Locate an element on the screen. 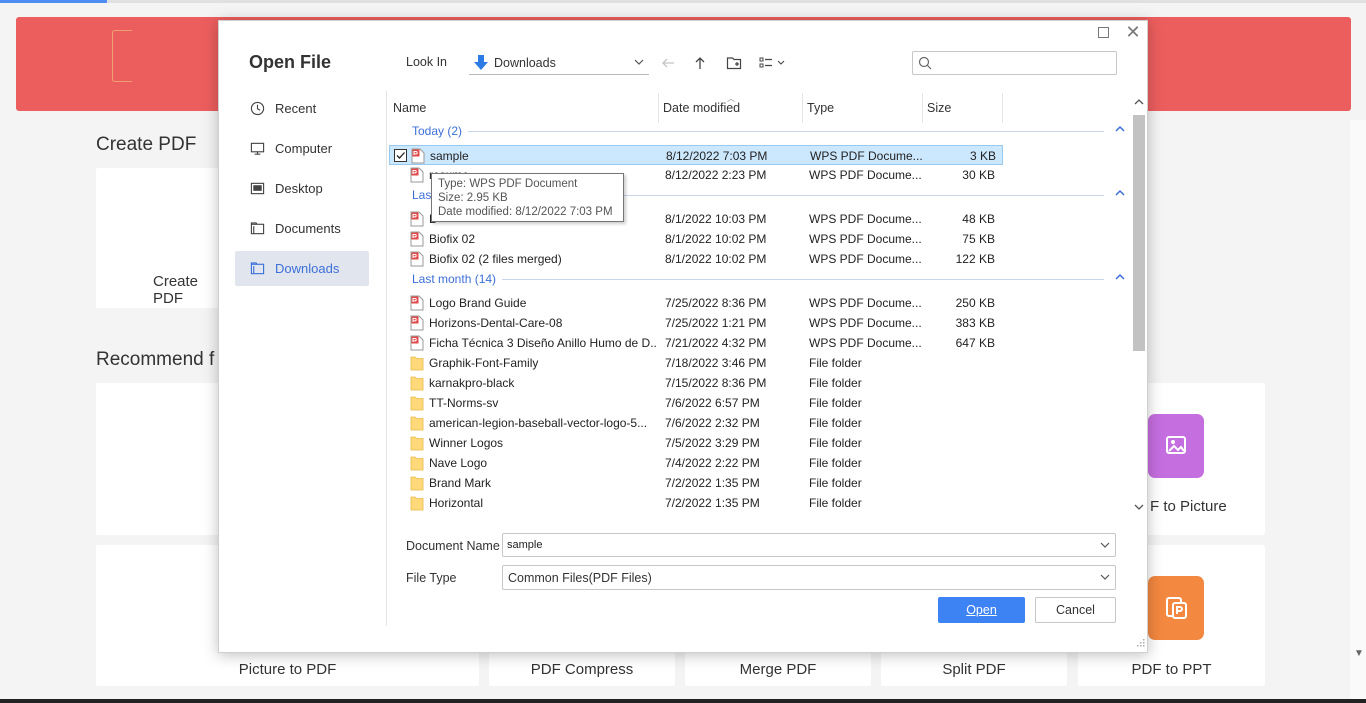 The image size is (1366, 703). file-size: 75 KB is located at coordinates (978, 239).